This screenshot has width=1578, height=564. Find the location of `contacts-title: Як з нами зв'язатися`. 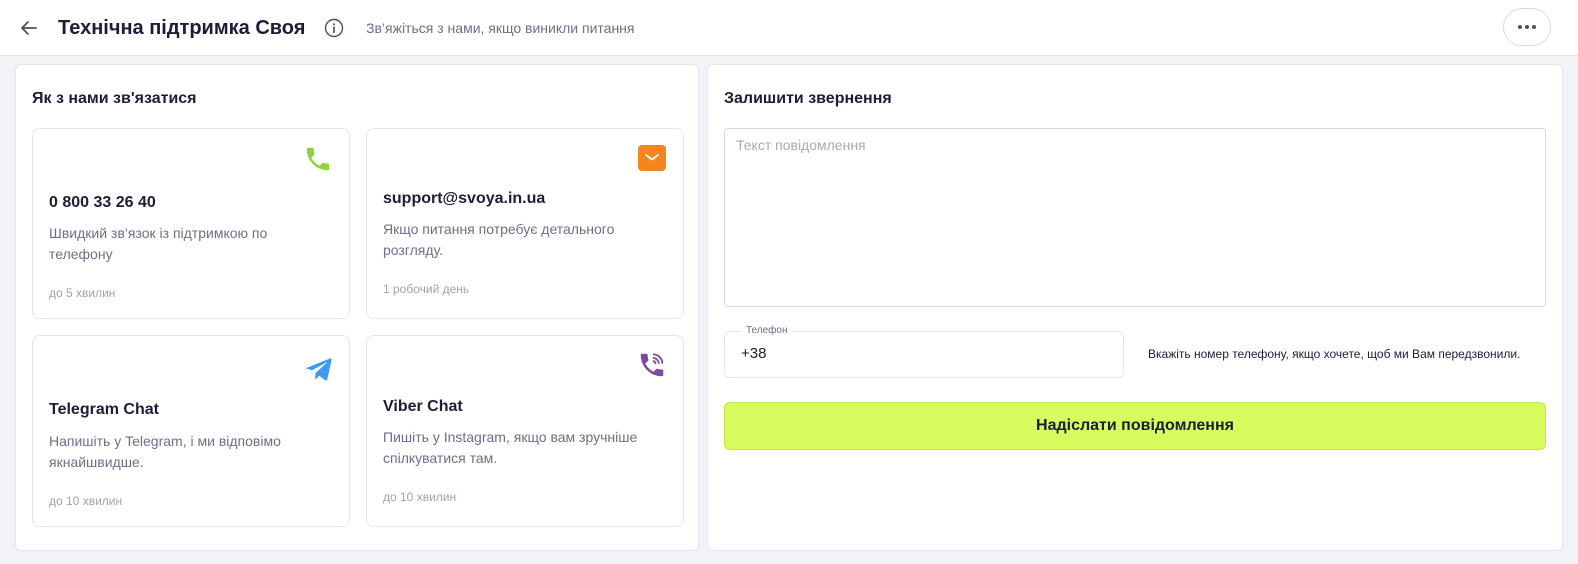

contacts-title: Як з нами зв'язатися is located at coordinates (114, 98).